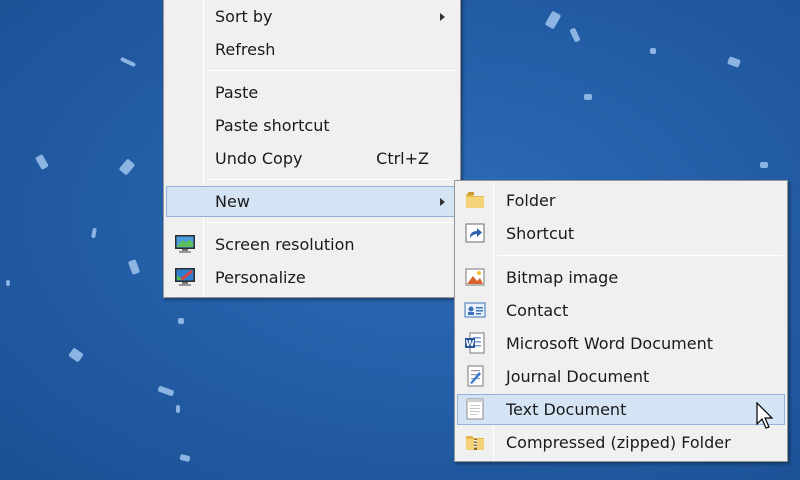 The width and height of the screenshot is (800, 480). What do you see at coordinates (312, 16) in the screenshot?
I see `menu-item-sort-by: Sort by` at bounding box center [312, 16].